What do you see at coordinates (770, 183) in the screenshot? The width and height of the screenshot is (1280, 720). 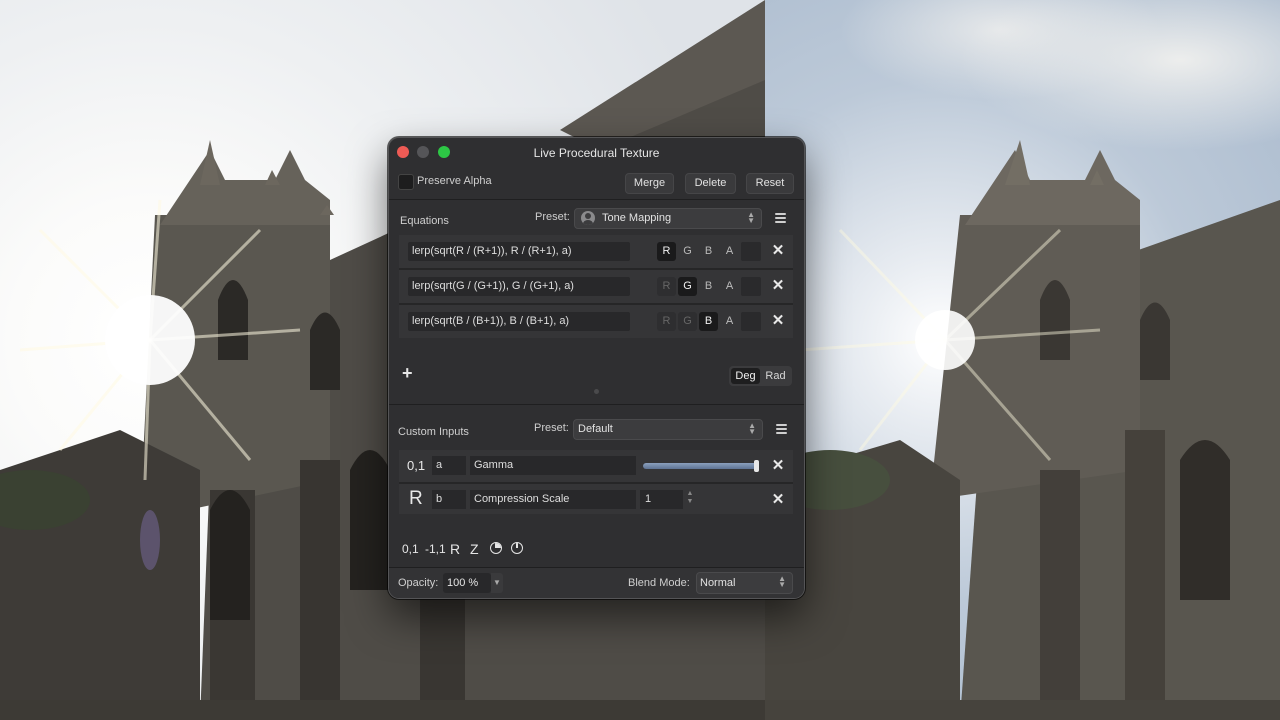 I see `reset-button: Reset` at bounding box center [770, 183].